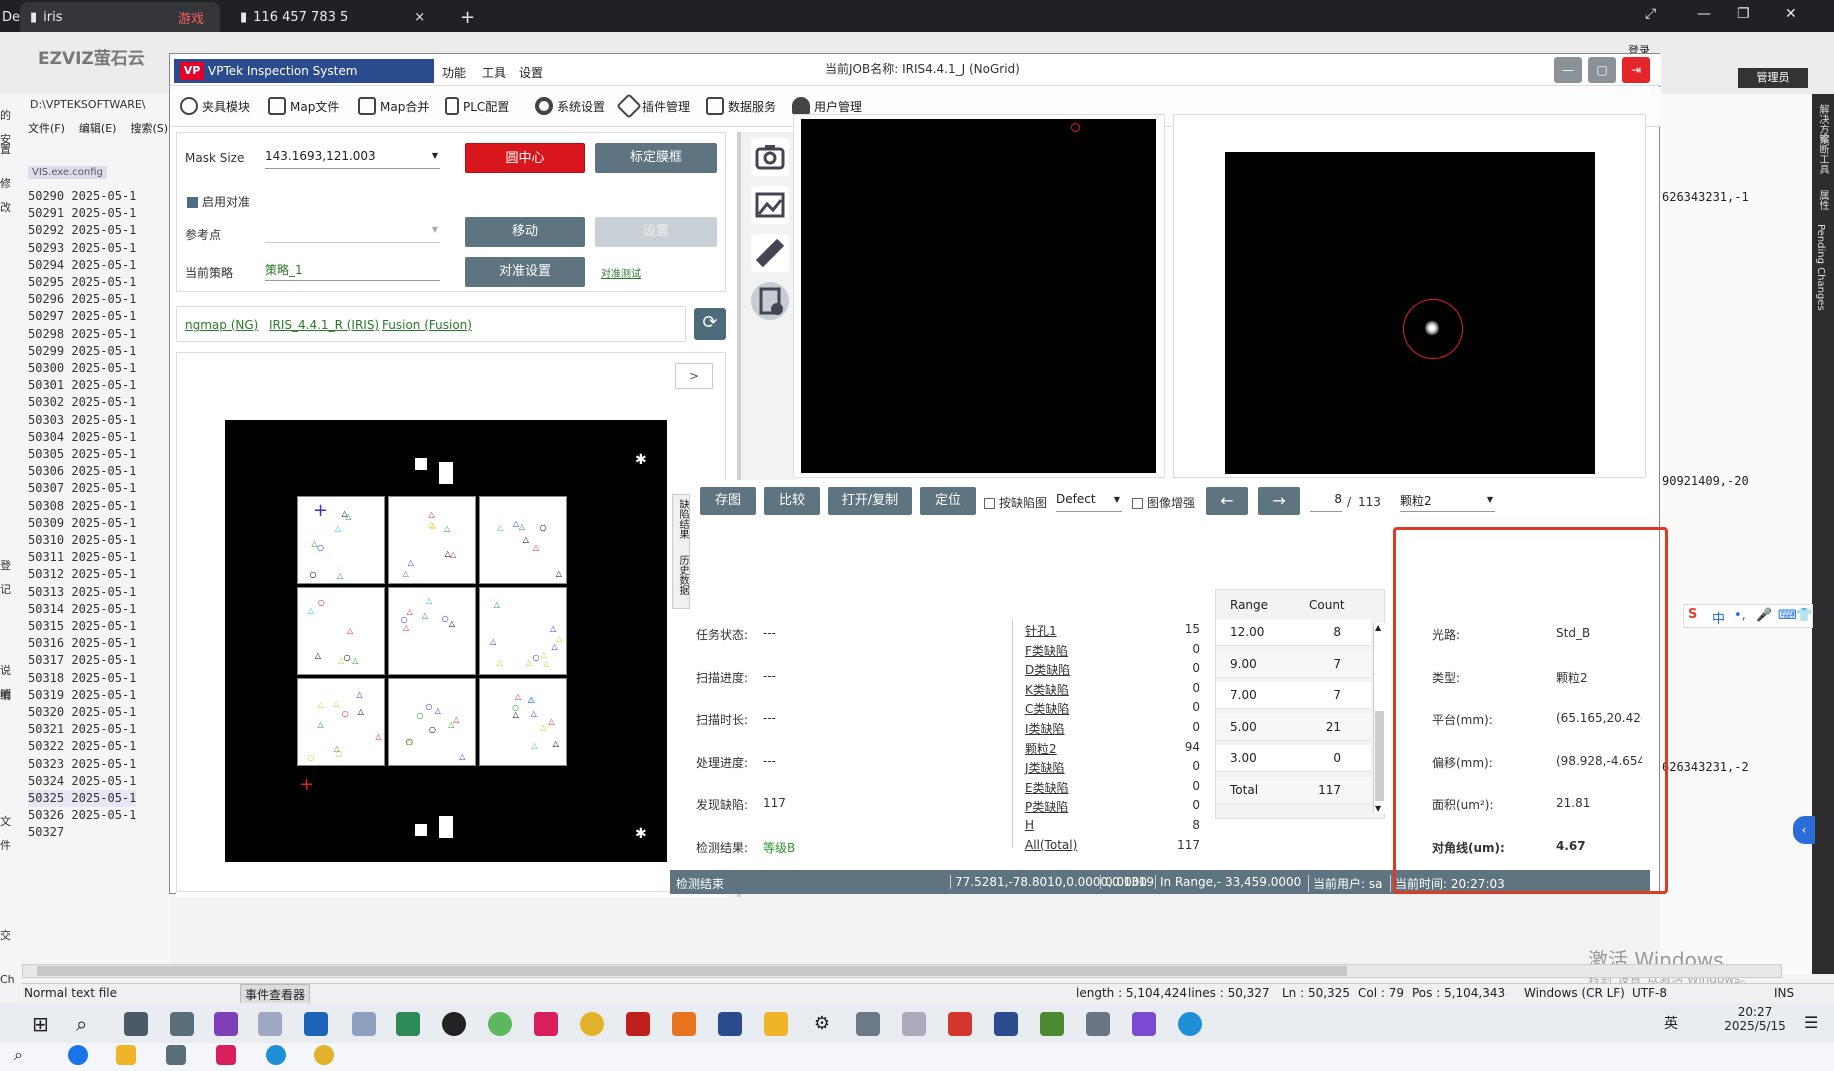  Describe the element at coordinates (1045, 728) in the screenshot. I see `defect-class-link: I类缺陷` at that location.